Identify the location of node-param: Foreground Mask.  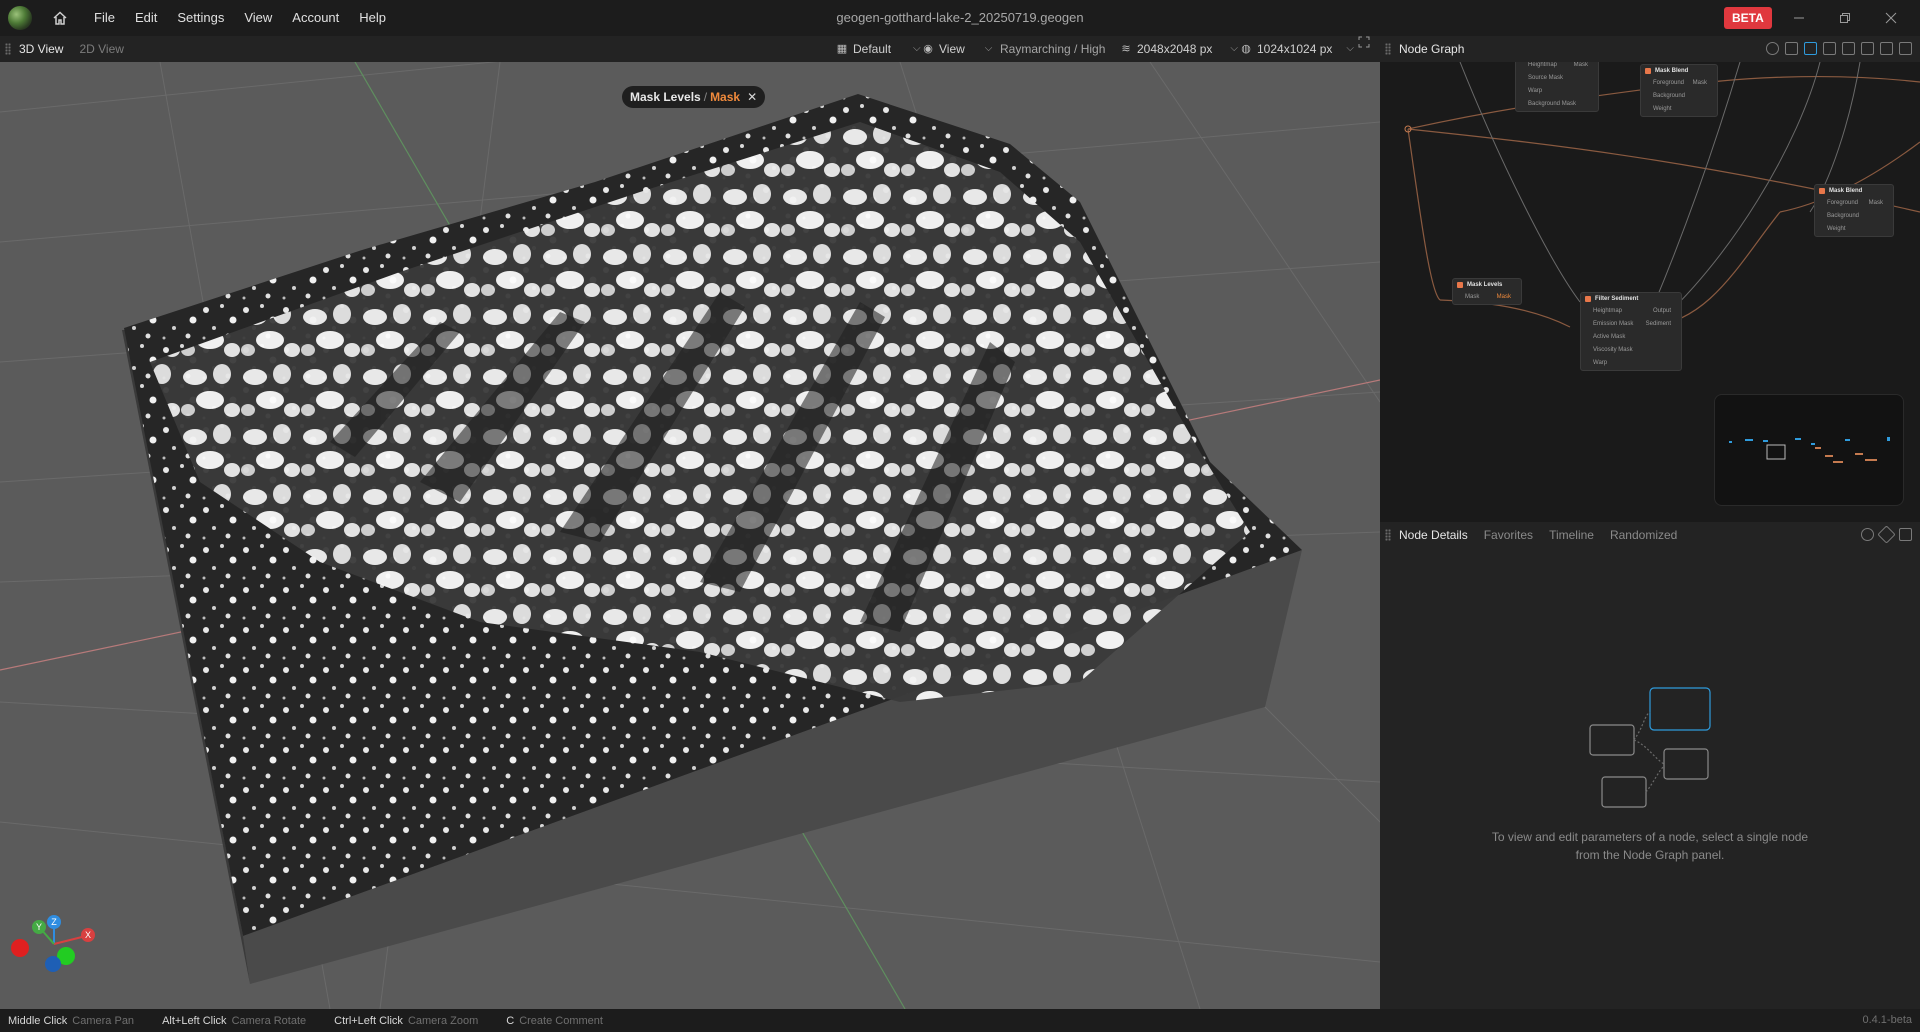
(1680, 83).